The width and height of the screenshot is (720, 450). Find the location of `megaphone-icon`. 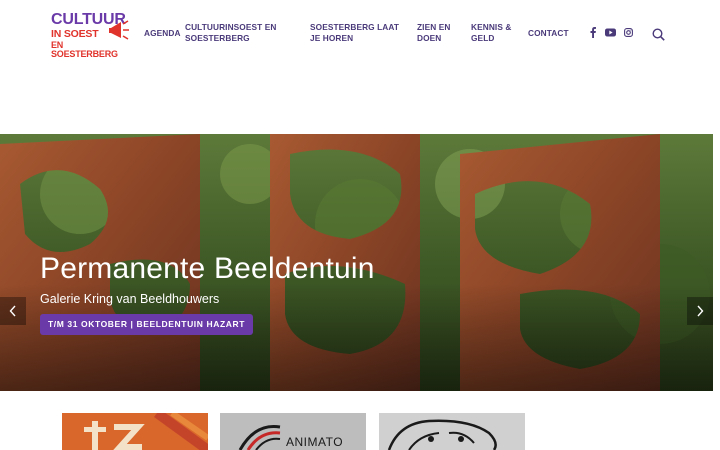

megaphone-icon is located at coordinates (119, 30).